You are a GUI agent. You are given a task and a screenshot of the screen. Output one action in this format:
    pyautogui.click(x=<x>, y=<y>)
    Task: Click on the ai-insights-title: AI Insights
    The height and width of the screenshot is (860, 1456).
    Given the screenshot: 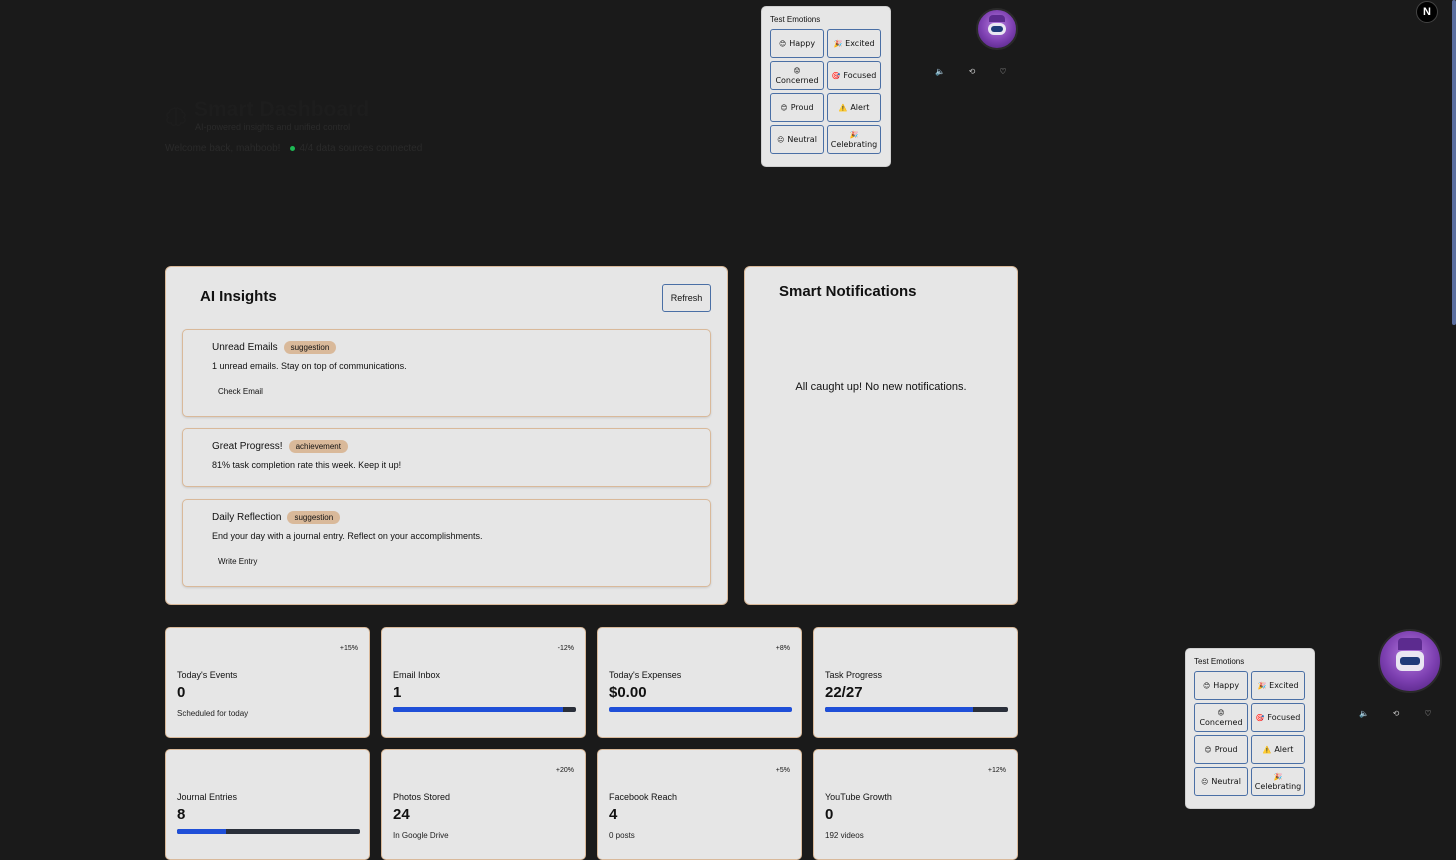 What is the action you would take?
    pyautogui.click(x=238, y=296)
    